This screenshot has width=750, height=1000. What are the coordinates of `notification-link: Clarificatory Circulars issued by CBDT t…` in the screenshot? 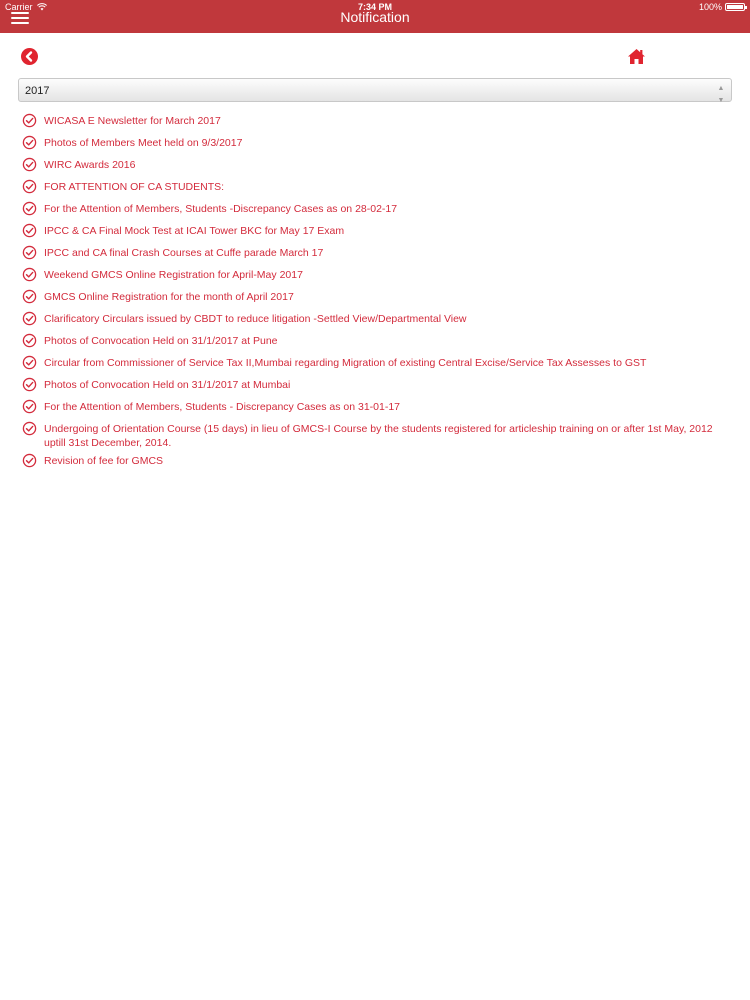 It's located at (255, 318).